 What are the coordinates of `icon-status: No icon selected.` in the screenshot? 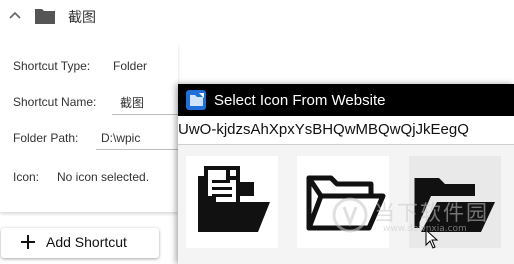 It's located at (103, 177).